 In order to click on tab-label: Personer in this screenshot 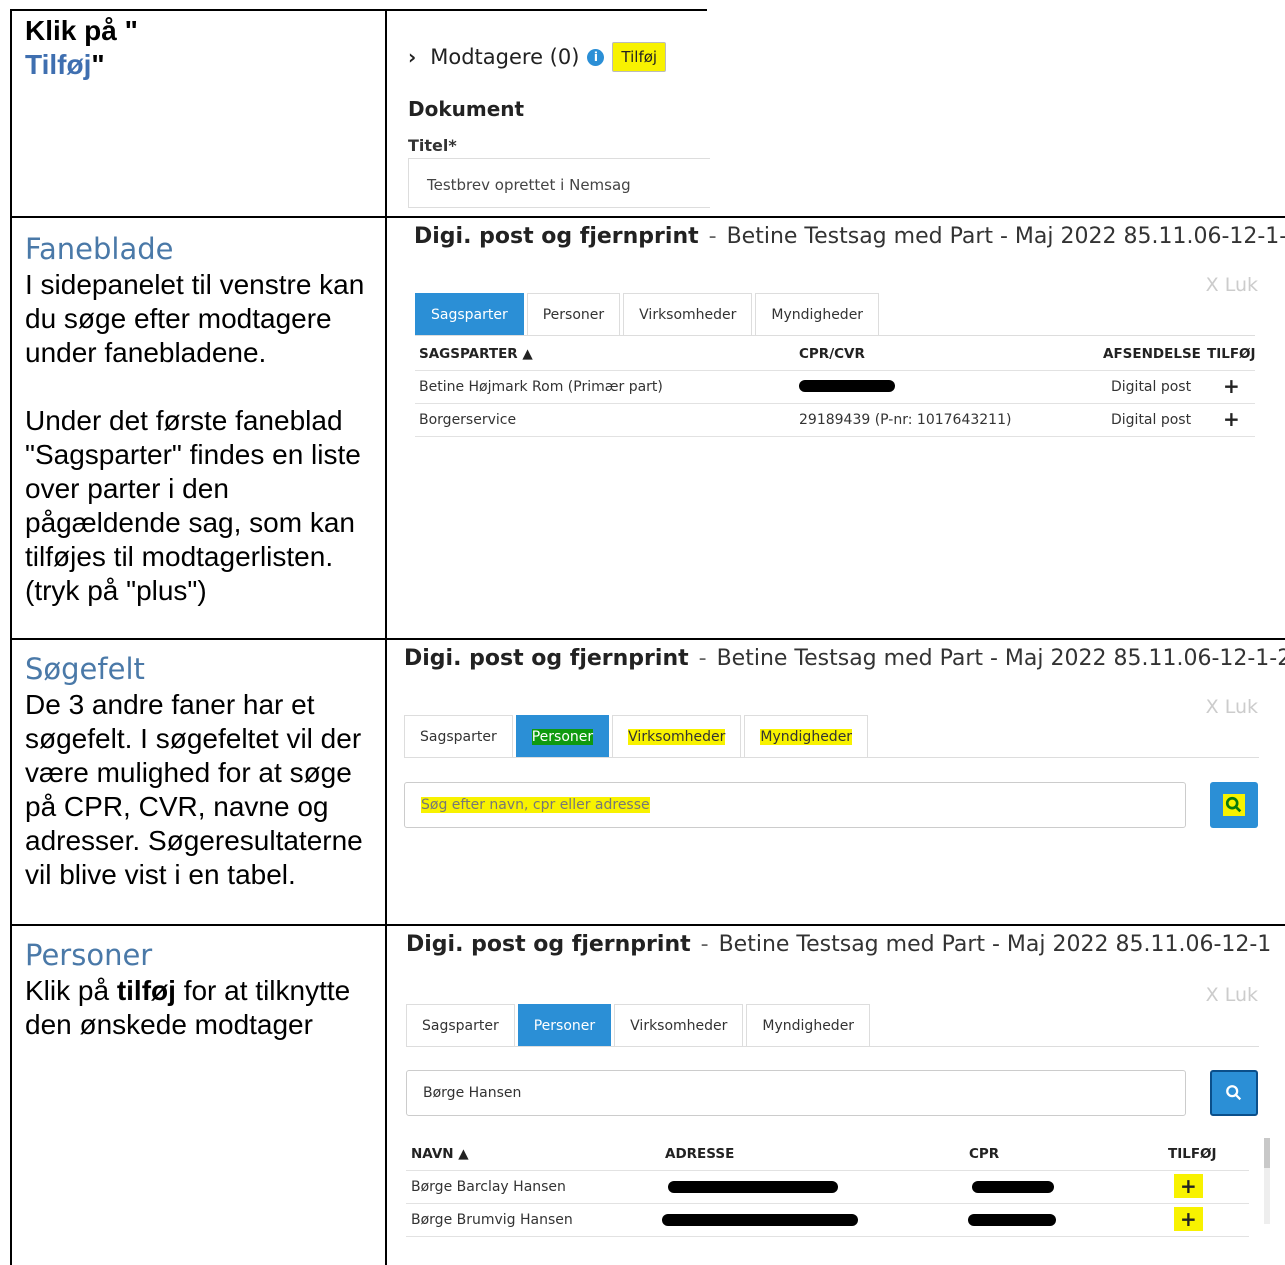, I will do `click(562, 736)`.